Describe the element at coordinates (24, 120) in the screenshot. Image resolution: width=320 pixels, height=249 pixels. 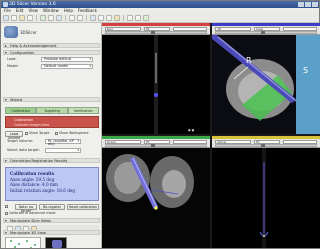
I see `wizard-step-label: Calibration` at that location.